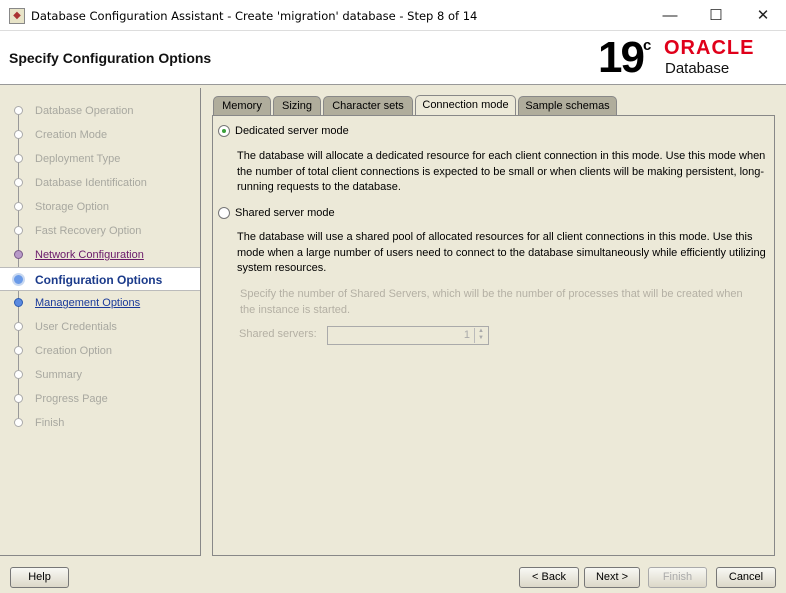 The height and width of the screenshot is (593, 786). What do you see at coordinates (78, 159) in the screenshot?
I see `step-label: Deployment Type` at bounding box center [78, 159].